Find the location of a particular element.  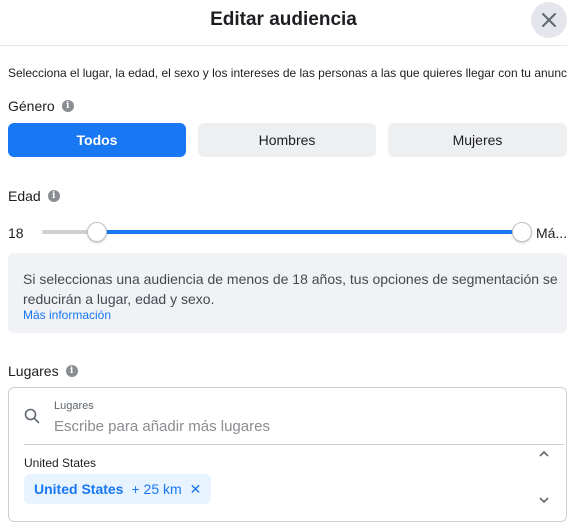

gender-section-label: Género i is located at coordinates (41, 106).